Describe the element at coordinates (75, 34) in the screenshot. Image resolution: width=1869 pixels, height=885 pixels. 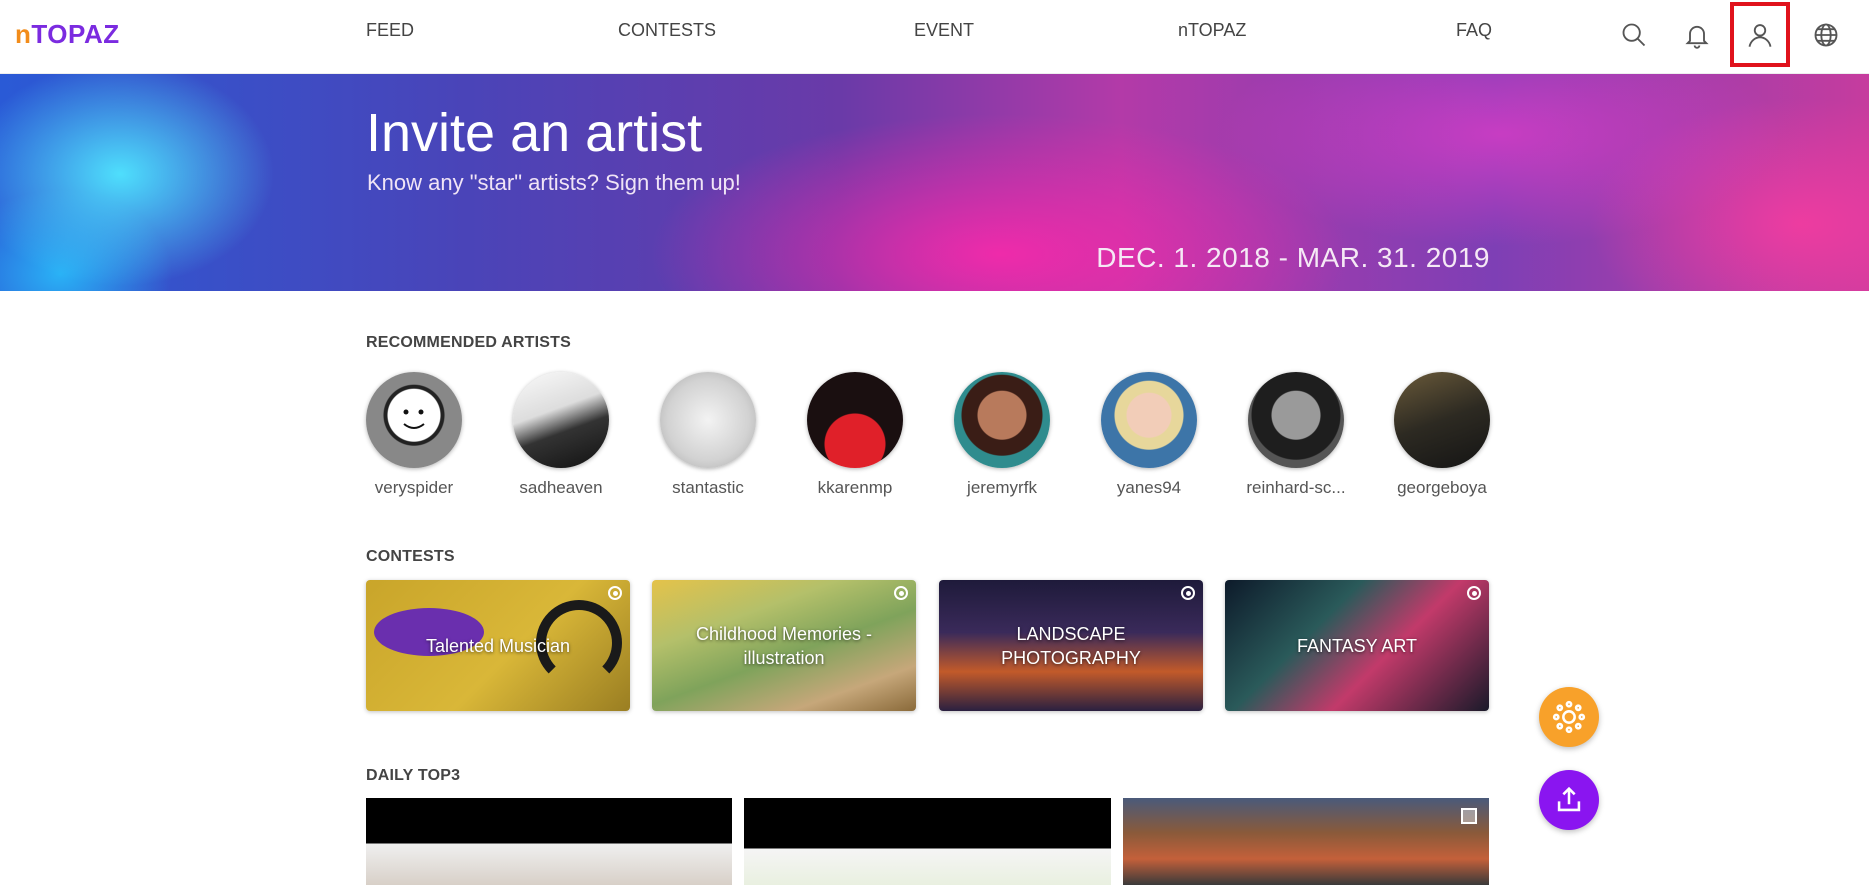
I see `logo-text: TOPAZ` at that location.